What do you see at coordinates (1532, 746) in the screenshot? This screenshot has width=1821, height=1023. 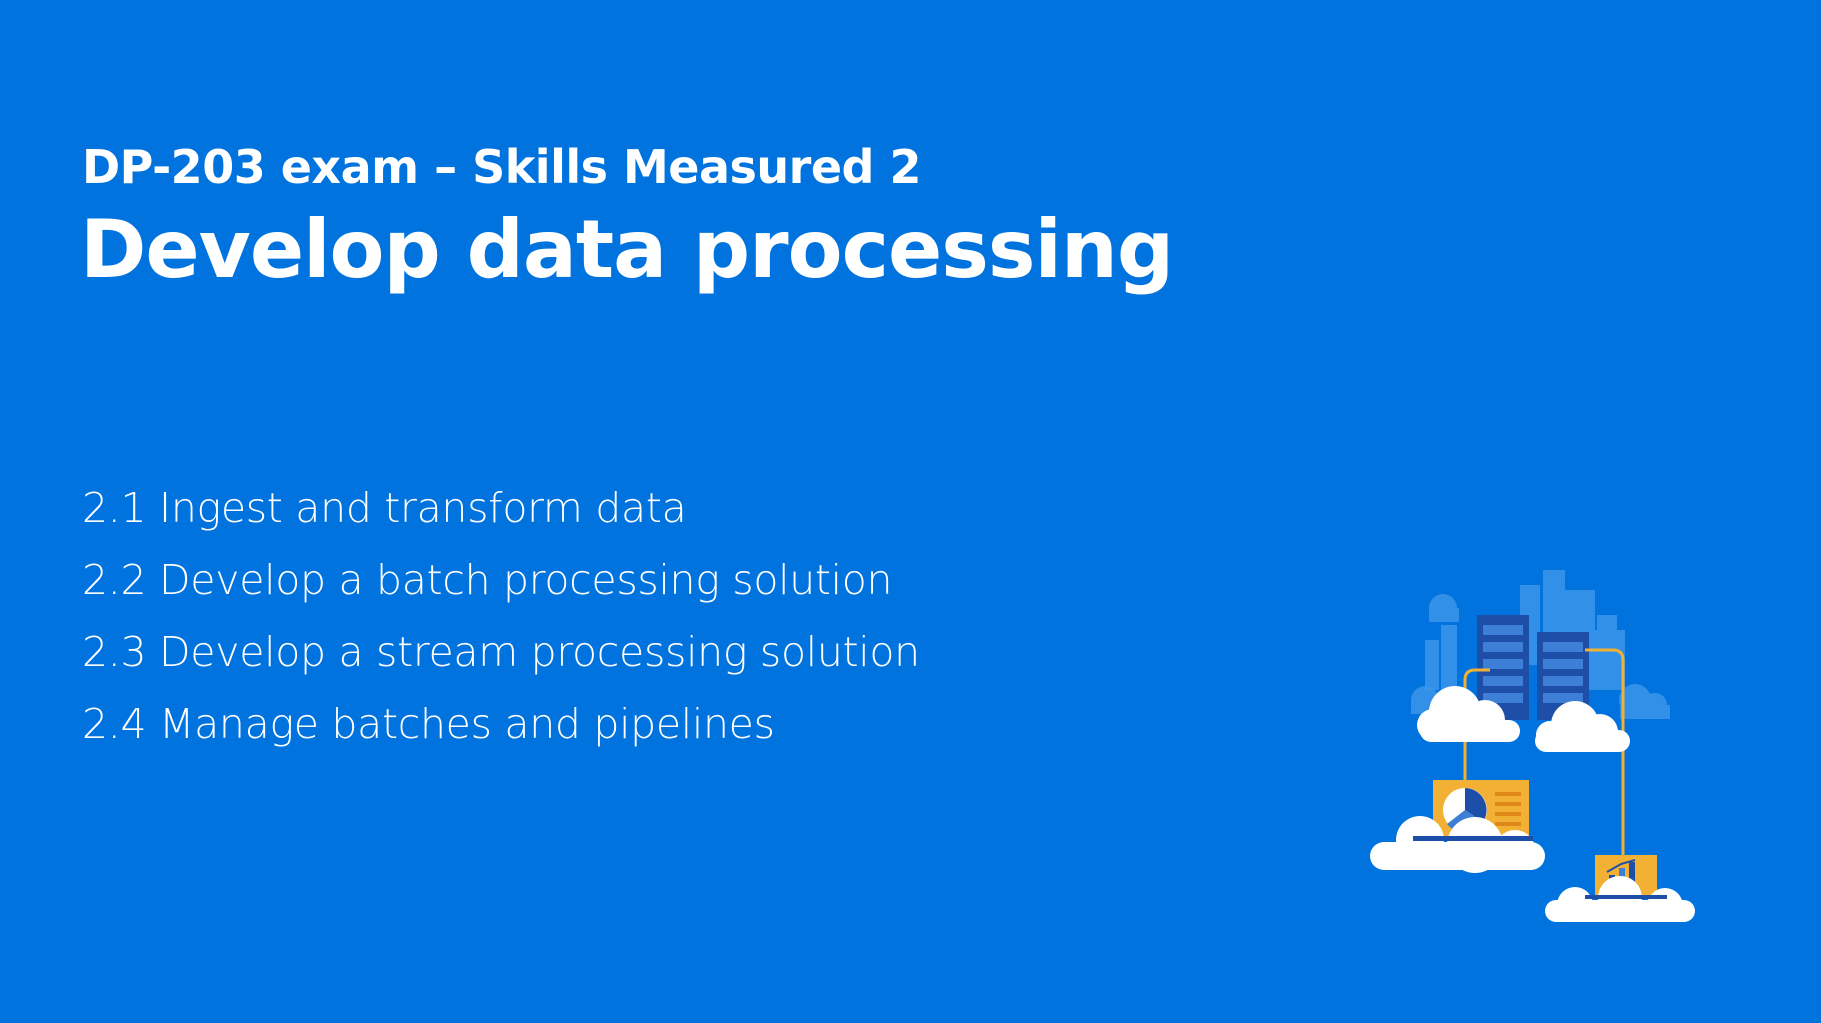 I see `cloud-data-center-icon` at bounding box center [1532, 746].